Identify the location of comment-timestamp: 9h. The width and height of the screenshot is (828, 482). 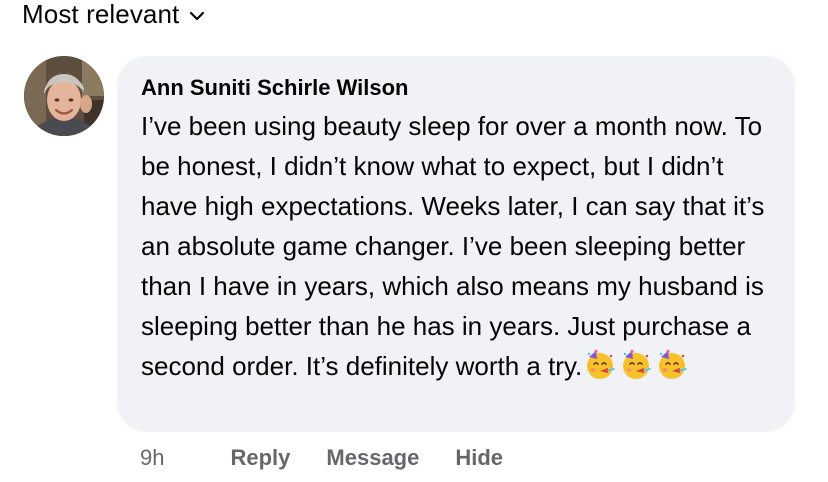
(152, 458).